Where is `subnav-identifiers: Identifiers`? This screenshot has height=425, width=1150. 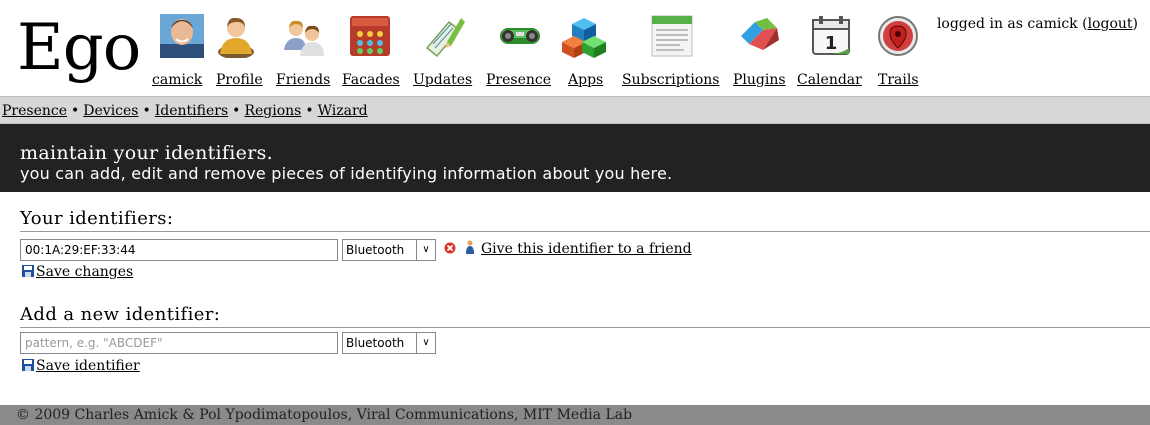 subnav-identifiers: Identifiers is located at coordinates (191, 111).